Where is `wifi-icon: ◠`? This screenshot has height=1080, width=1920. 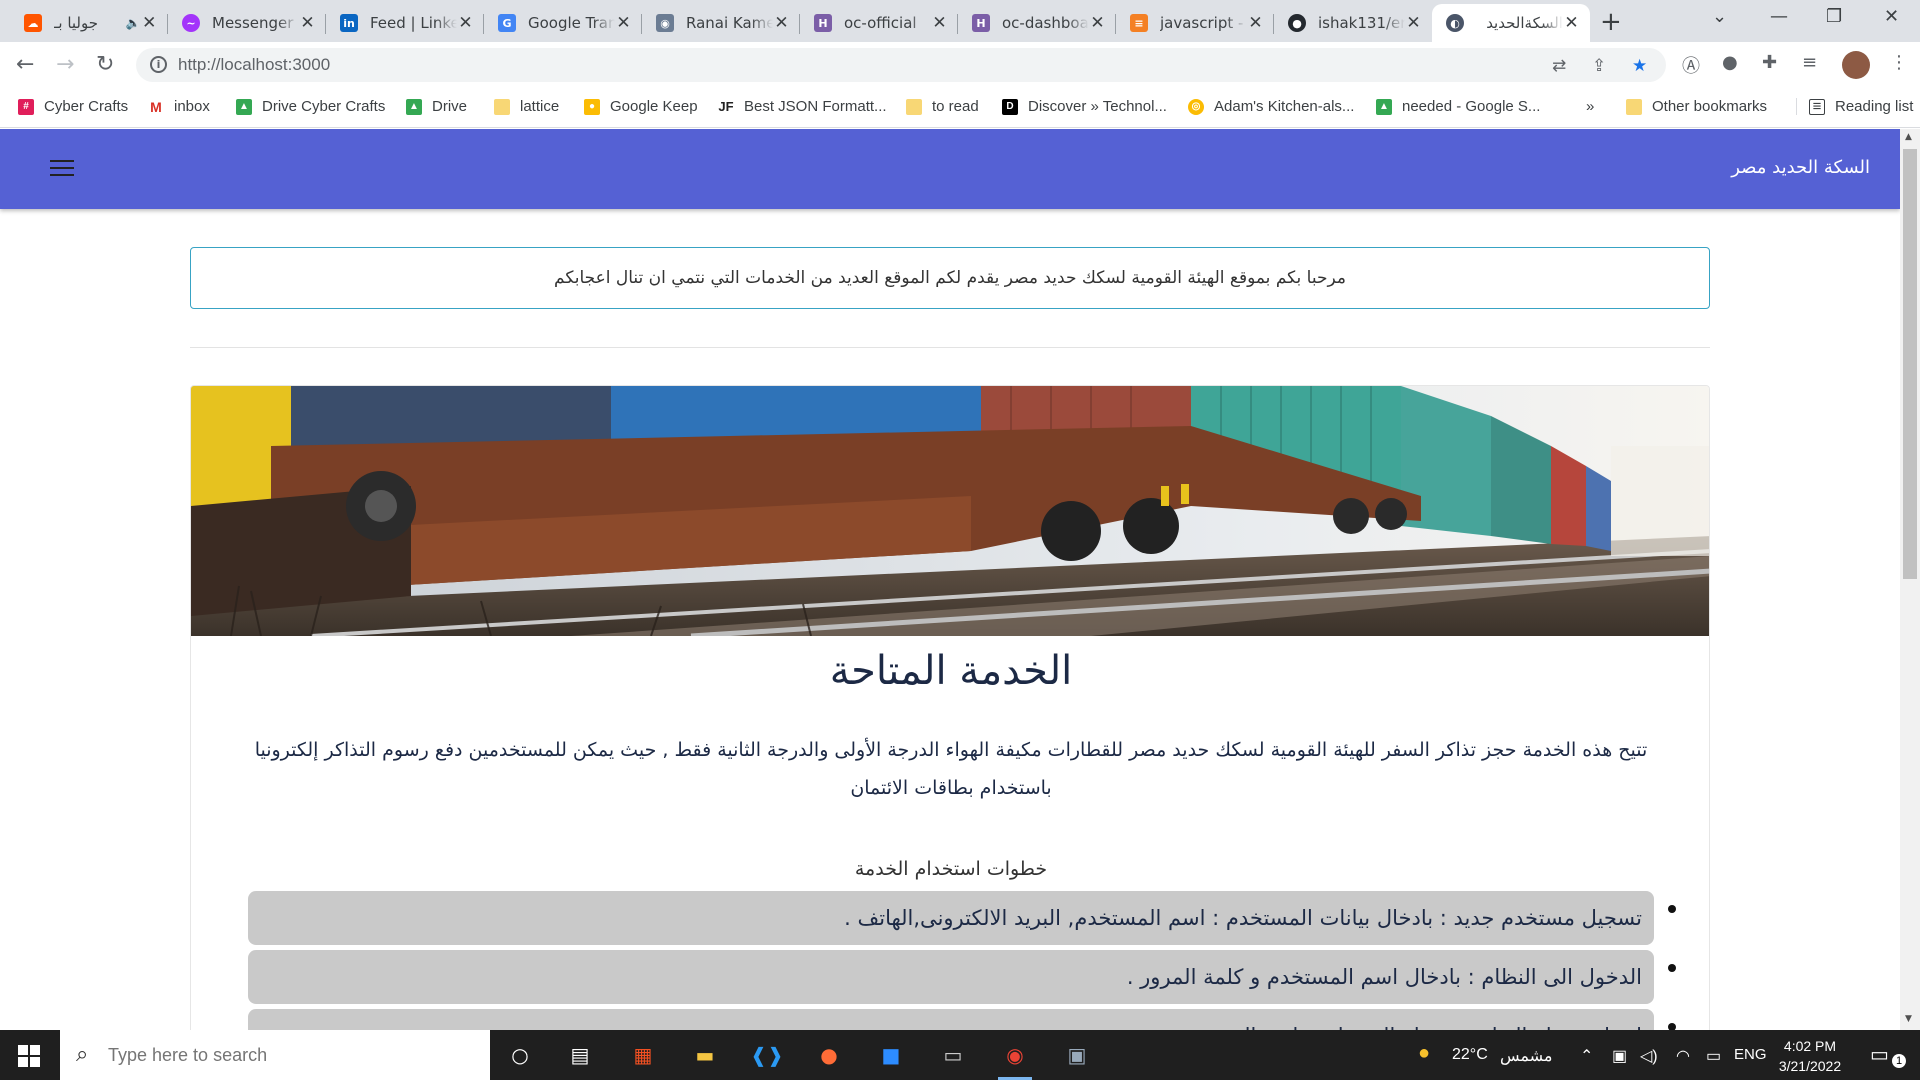 wifi-icon: ◠ is located at coordinates (1683, 1056).